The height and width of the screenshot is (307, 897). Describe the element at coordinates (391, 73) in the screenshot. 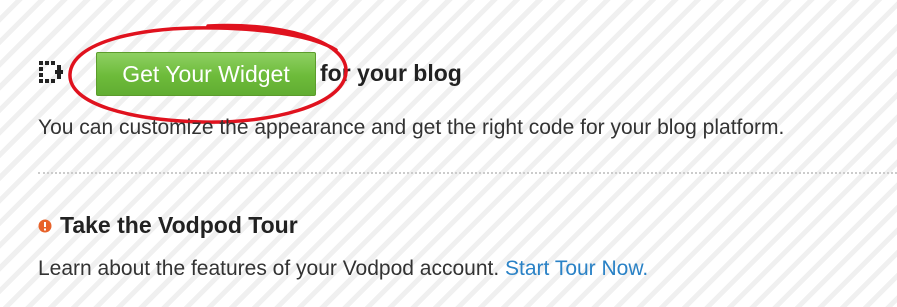

I see `widget-suffix-text: for your blog` at that location.